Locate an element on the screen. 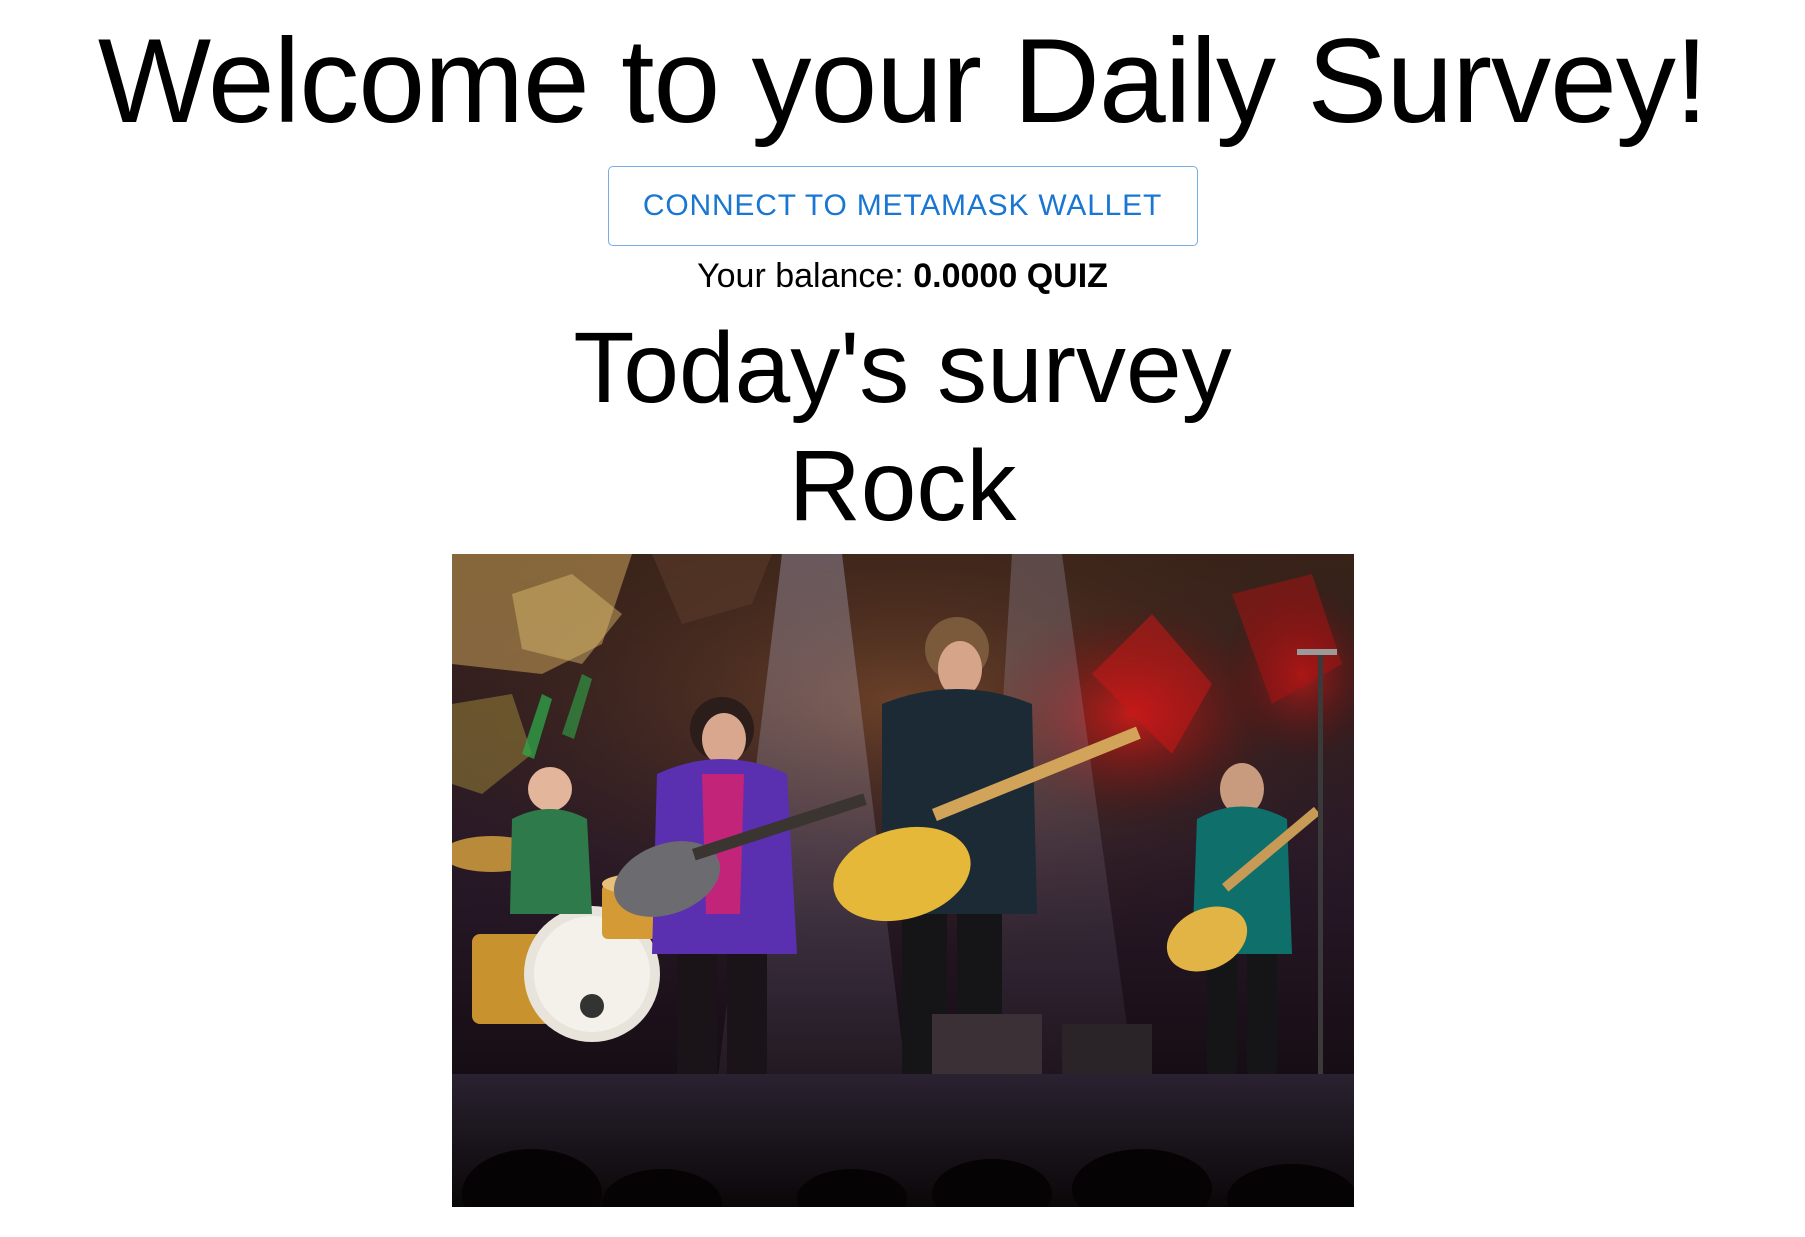 This screenshot has height=1237, width=1805. page-title: Welcome to your Daily Survey! is located at coordinates (902, 81).